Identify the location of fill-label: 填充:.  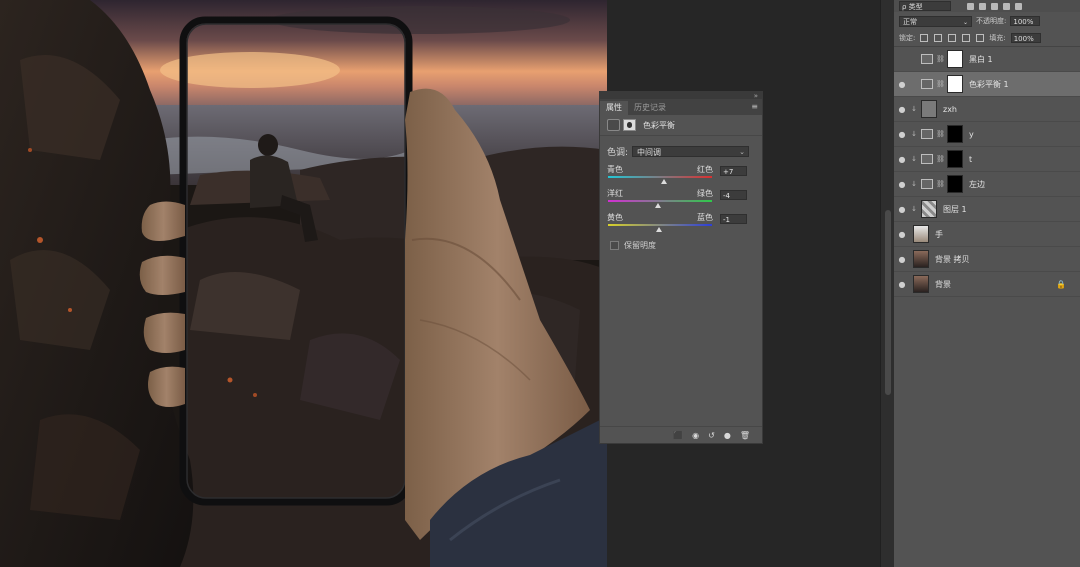
(997, 38).